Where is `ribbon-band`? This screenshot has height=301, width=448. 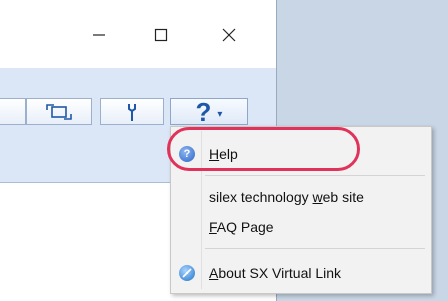 ribbon-band is located at coordinates (138, 83).